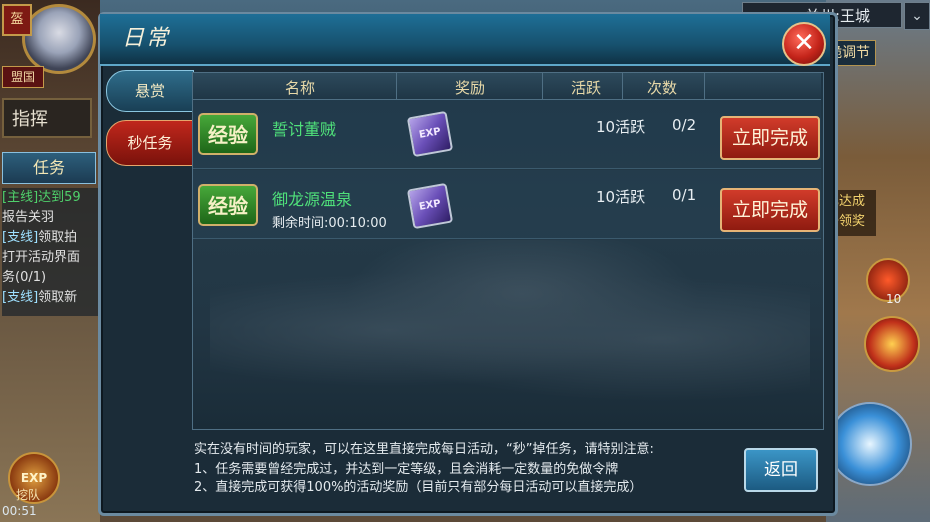 This screenshot has height=522, width=930. Describe the element at coordinates (870, 444) in the screenshot. I see `skill-attack-icon` at that location.